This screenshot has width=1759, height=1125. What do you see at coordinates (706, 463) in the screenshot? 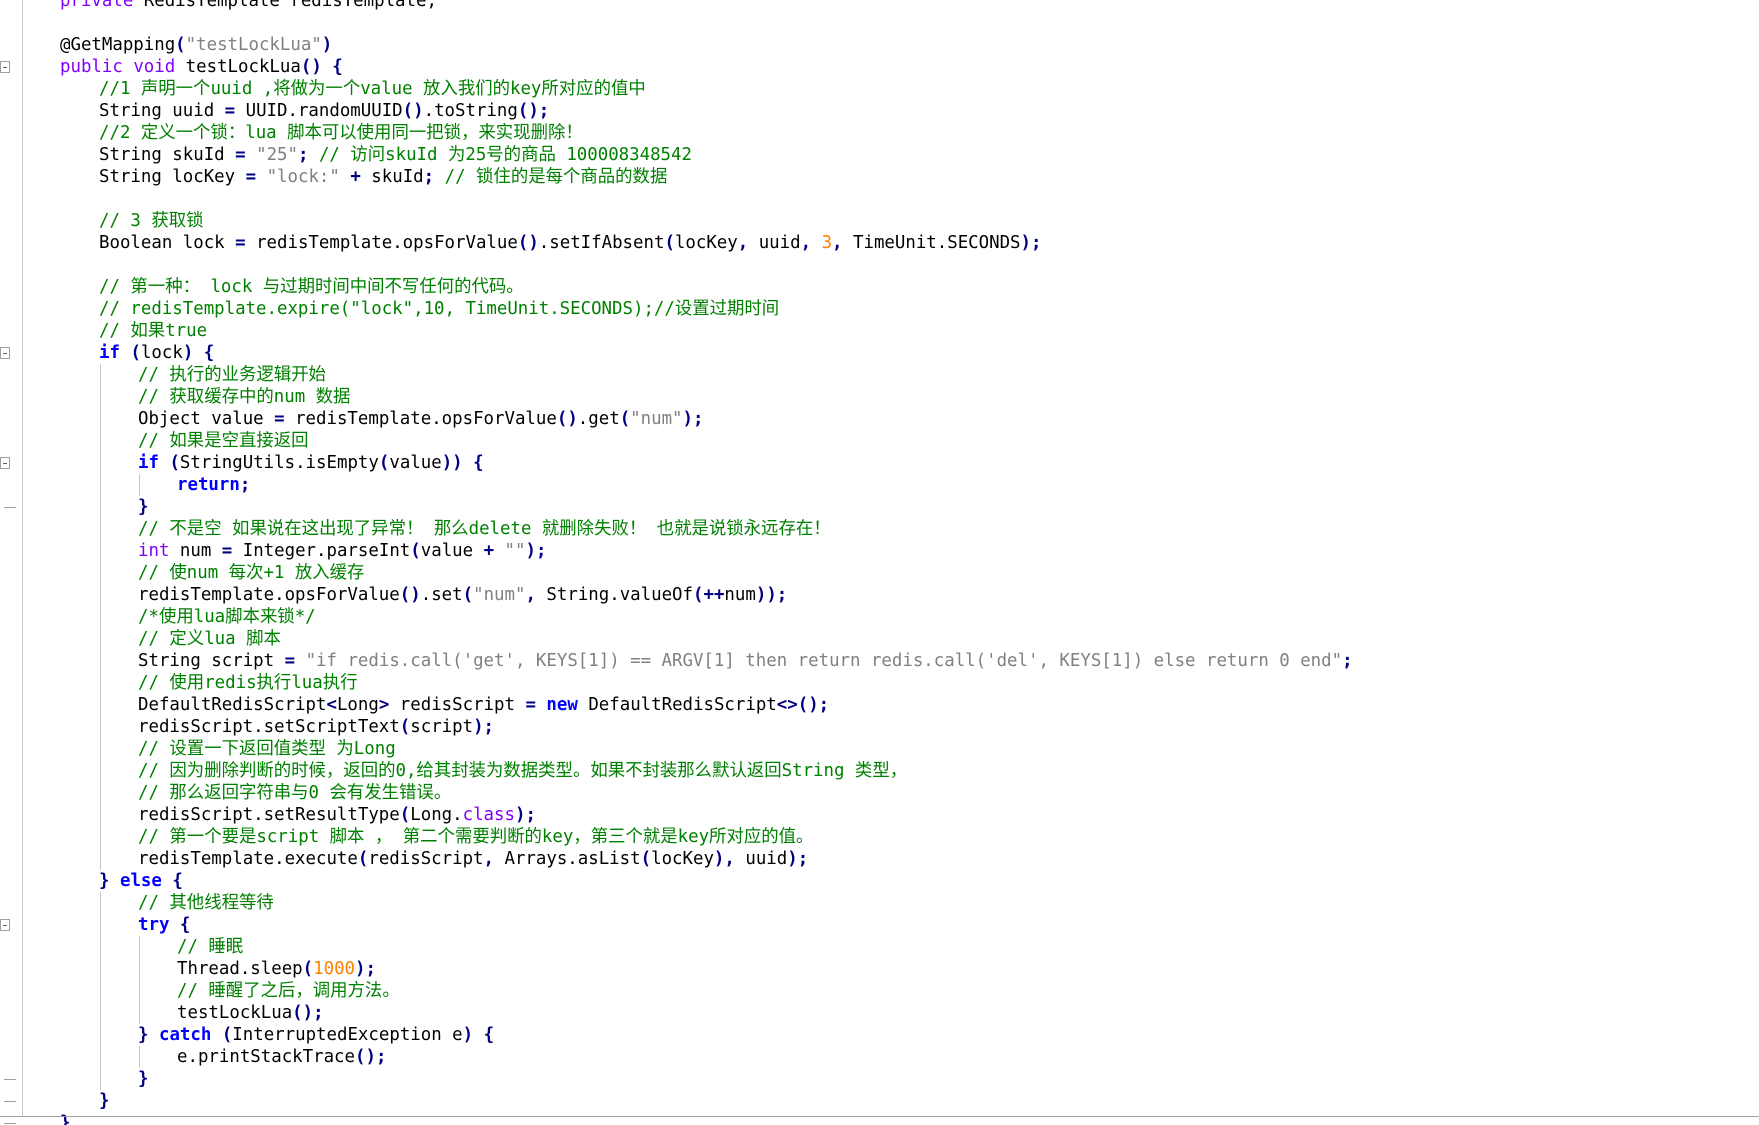
I see `code-line: if (StringUtils.isEmpty(value)) {` at bounding box center [706, 463].